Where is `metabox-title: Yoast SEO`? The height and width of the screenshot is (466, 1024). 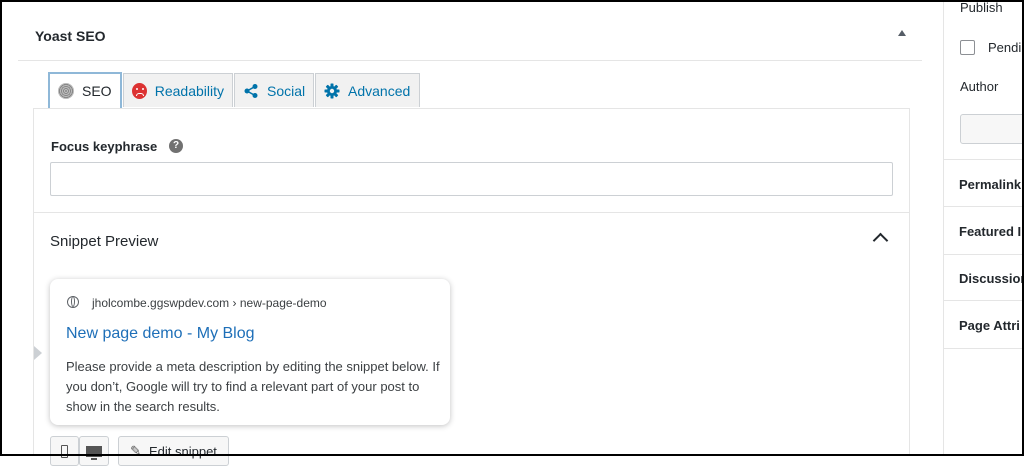
metabox-title: Yoast SEO is located at coordinates (70, 36).